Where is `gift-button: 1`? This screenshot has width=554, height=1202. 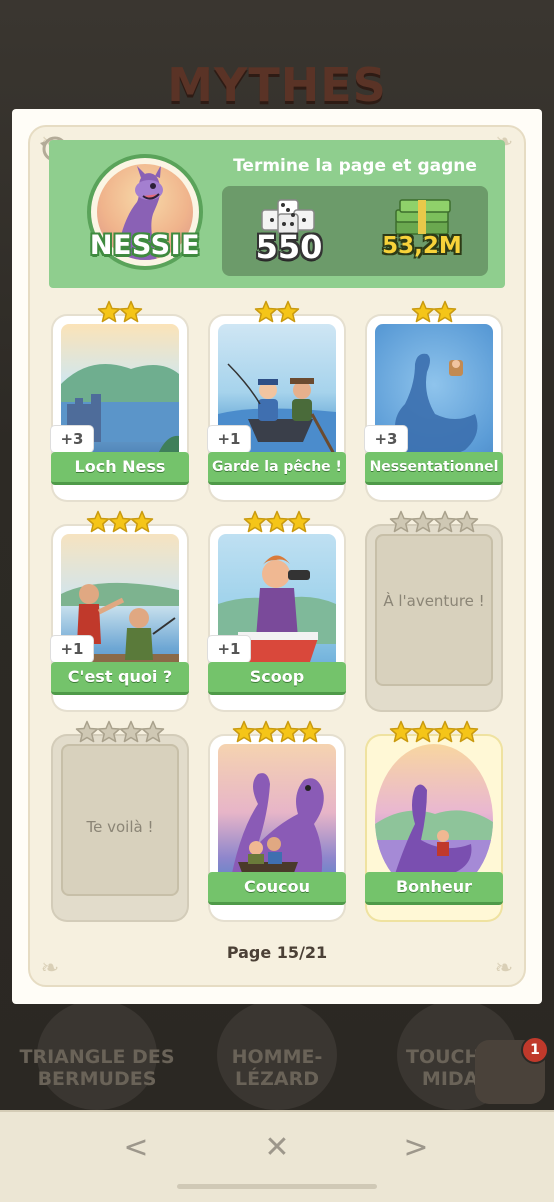
gift-button: 1 is located at coordinates (512, 1070).